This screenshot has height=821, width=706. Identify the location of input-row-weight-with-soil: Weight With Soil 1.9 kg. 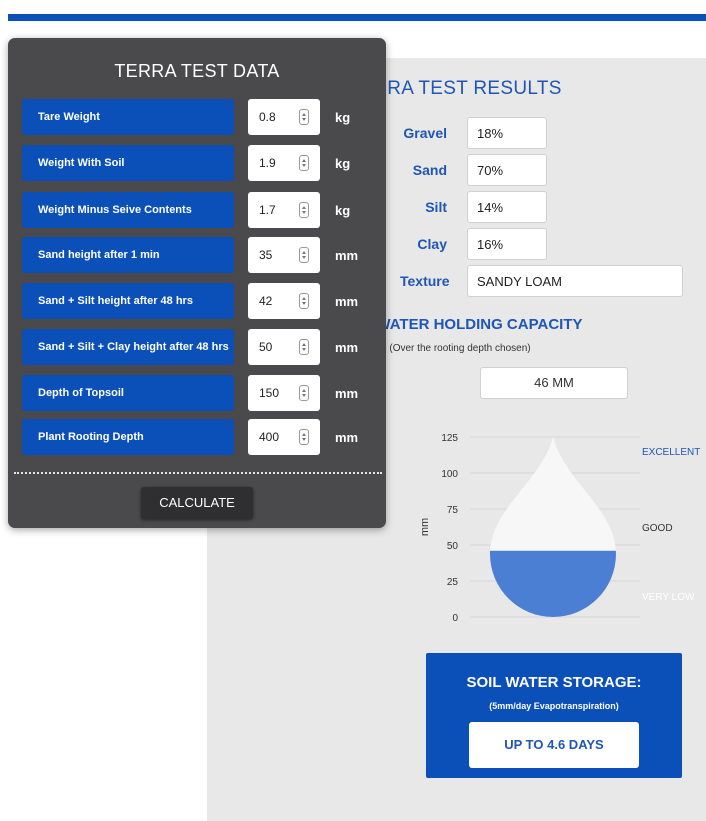
(202, 163).